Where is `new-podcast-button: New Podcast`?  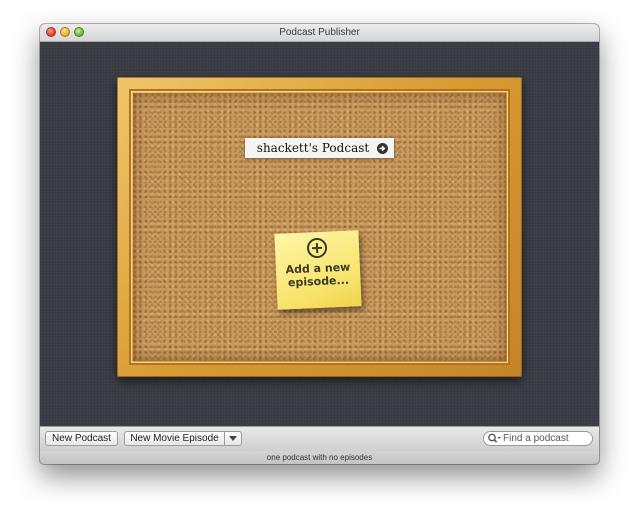 new-podcast-button: New Podcast is located at coordinates (81, 438).